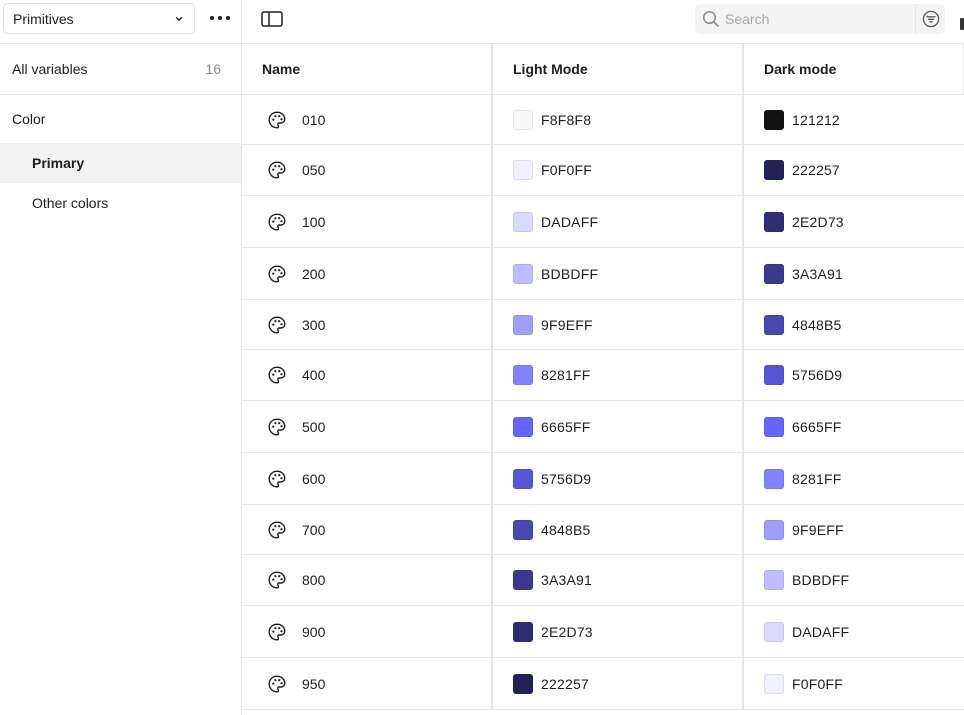 The image size is (964, 715). I want to click on table-row: 700 4848B5 9F9EFF, so click(603, 530).